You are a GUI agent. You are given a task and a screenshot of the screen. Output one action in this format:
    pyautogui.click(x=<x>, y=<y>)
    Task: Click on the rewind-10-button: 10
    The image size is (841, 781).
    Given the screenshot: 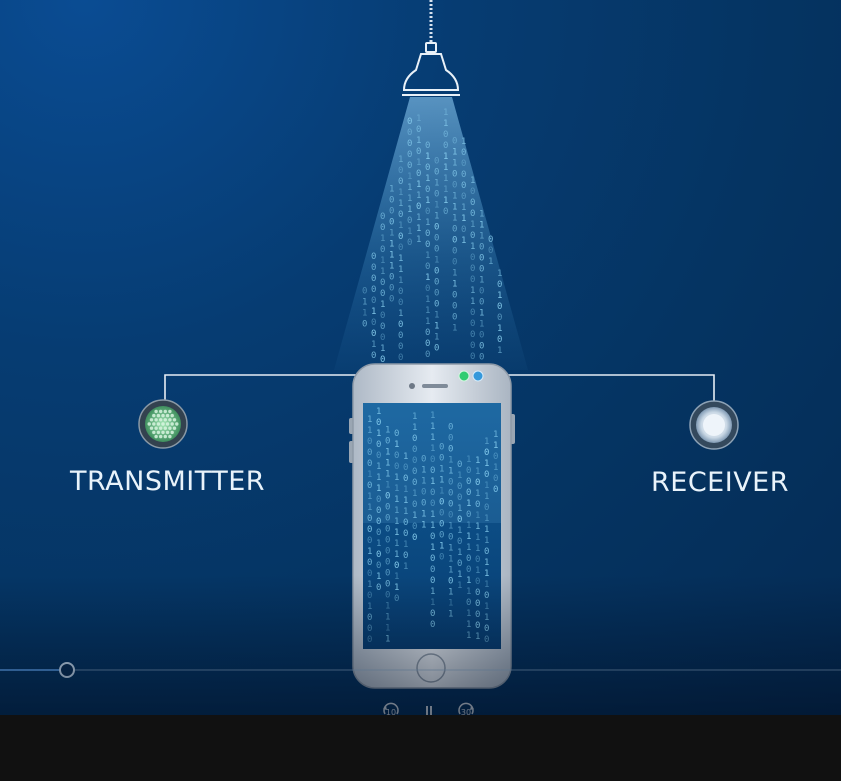 What is the action you would take?
    pyautogui.click(x=391, y=708)
    